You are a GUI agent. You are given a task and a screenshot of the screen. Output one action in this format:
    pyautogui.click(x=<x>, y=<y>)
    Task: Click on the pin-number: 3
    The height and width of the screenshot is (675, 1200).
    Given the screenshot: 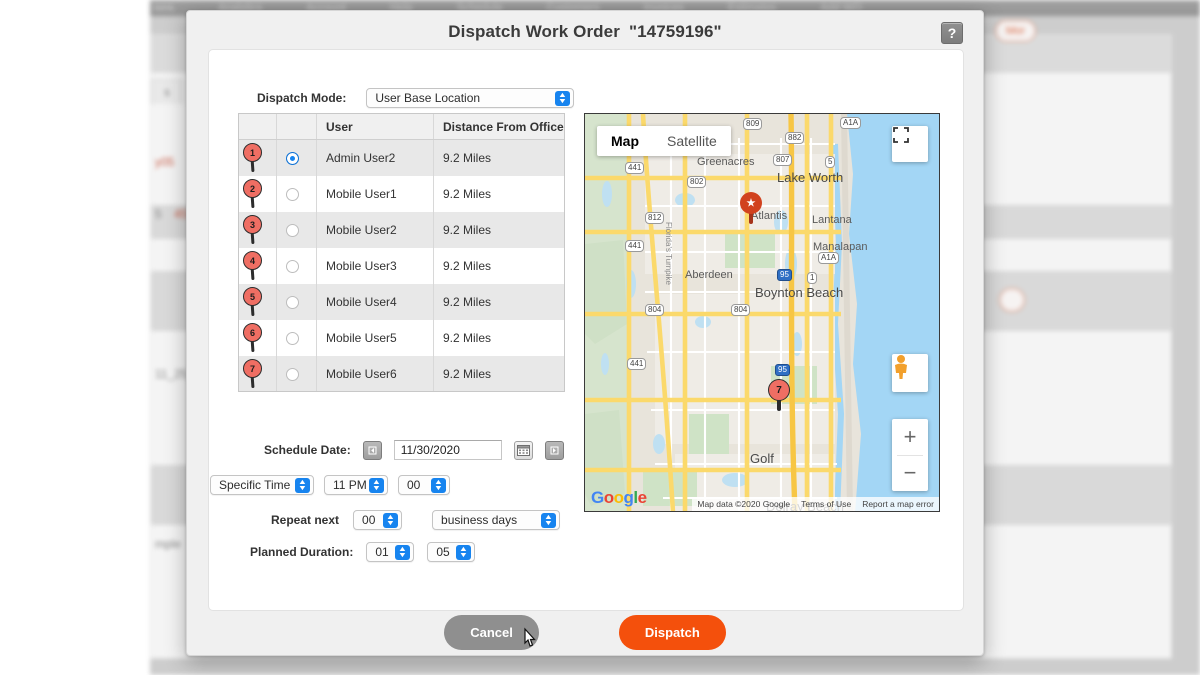 What is the action you would take?
    pyautogui.click(x=252, y=224)
    